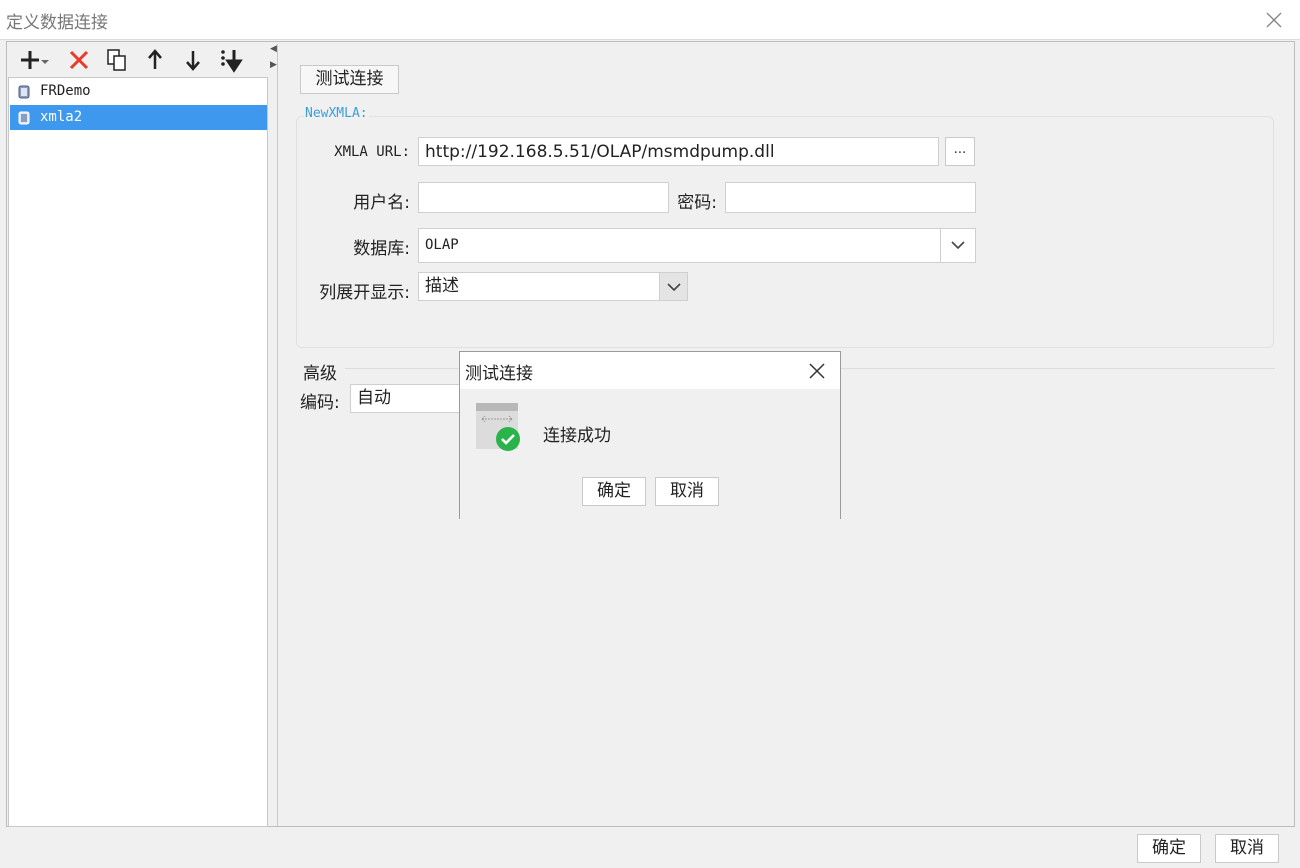  What do you see at coordinates (553, 286) in the screenshot?
I see `column-display-select: 描述` at bounding box center [553, 286].